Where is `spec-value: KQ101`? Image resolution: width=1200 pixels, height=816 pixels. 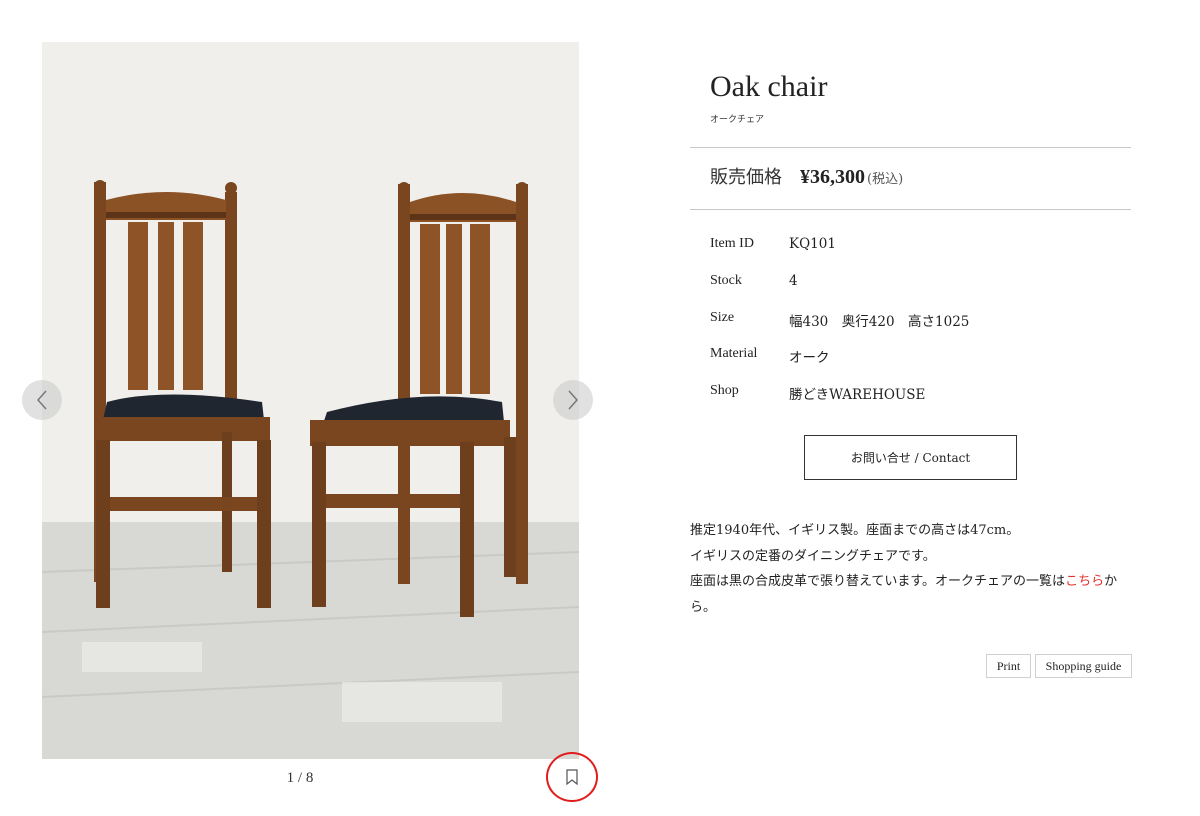 spec-value: KQ101 is located at coordinates (812, 244).